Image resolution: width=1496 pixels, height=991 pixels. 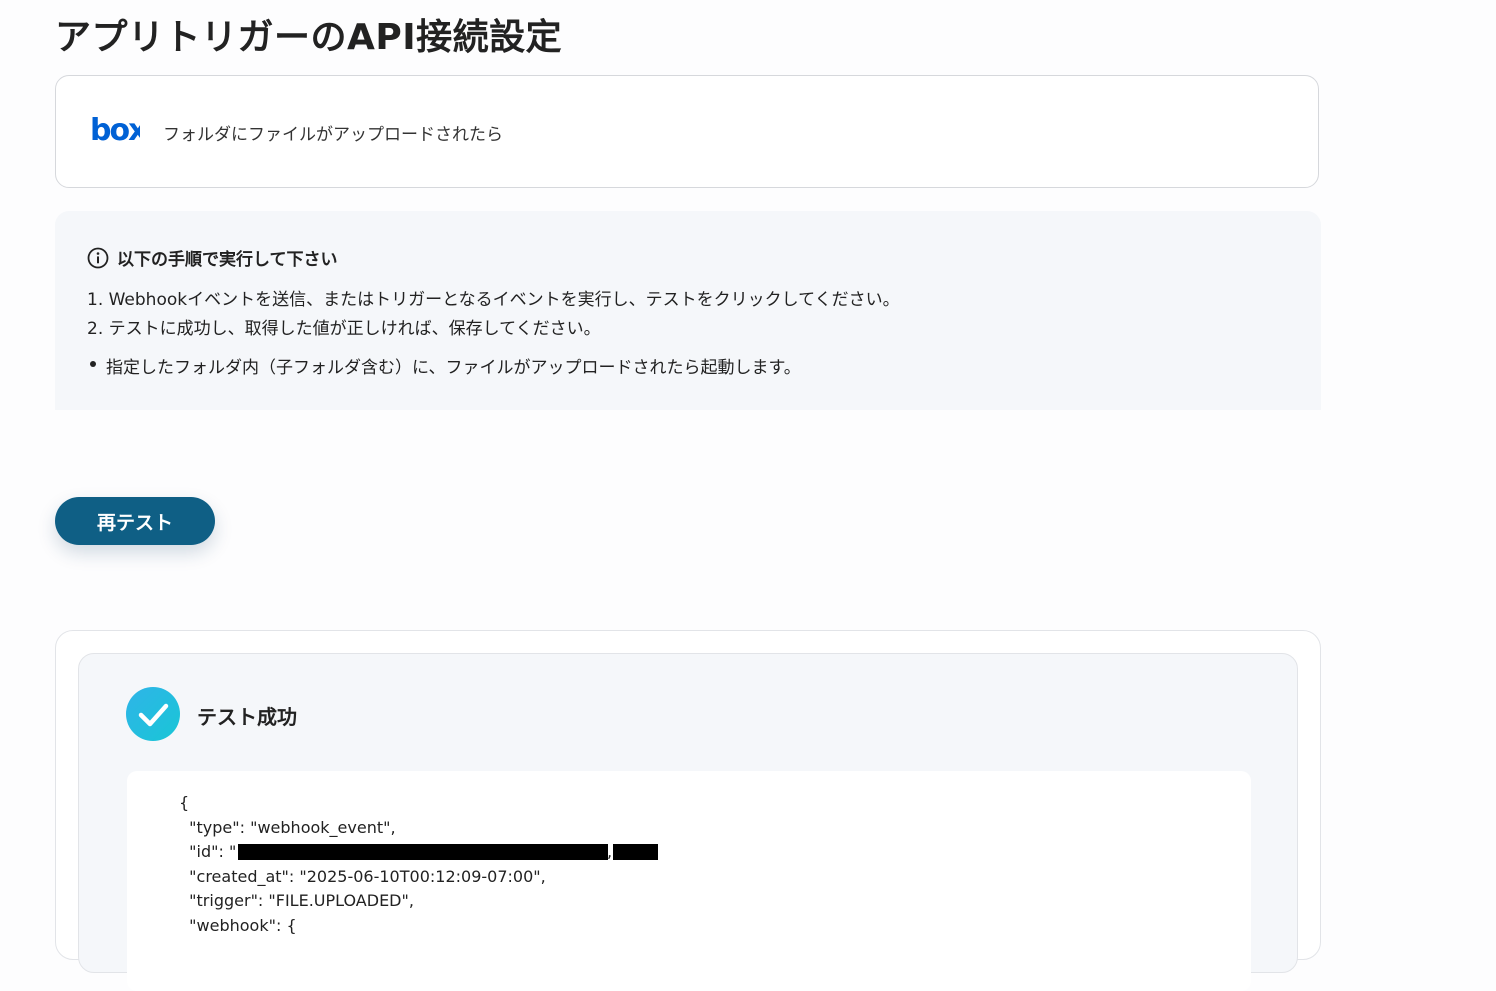 What do you see at coordinates (635, 852) in the screenshot?
I see `redacted-id-tail` at bounding box center [635, 852].